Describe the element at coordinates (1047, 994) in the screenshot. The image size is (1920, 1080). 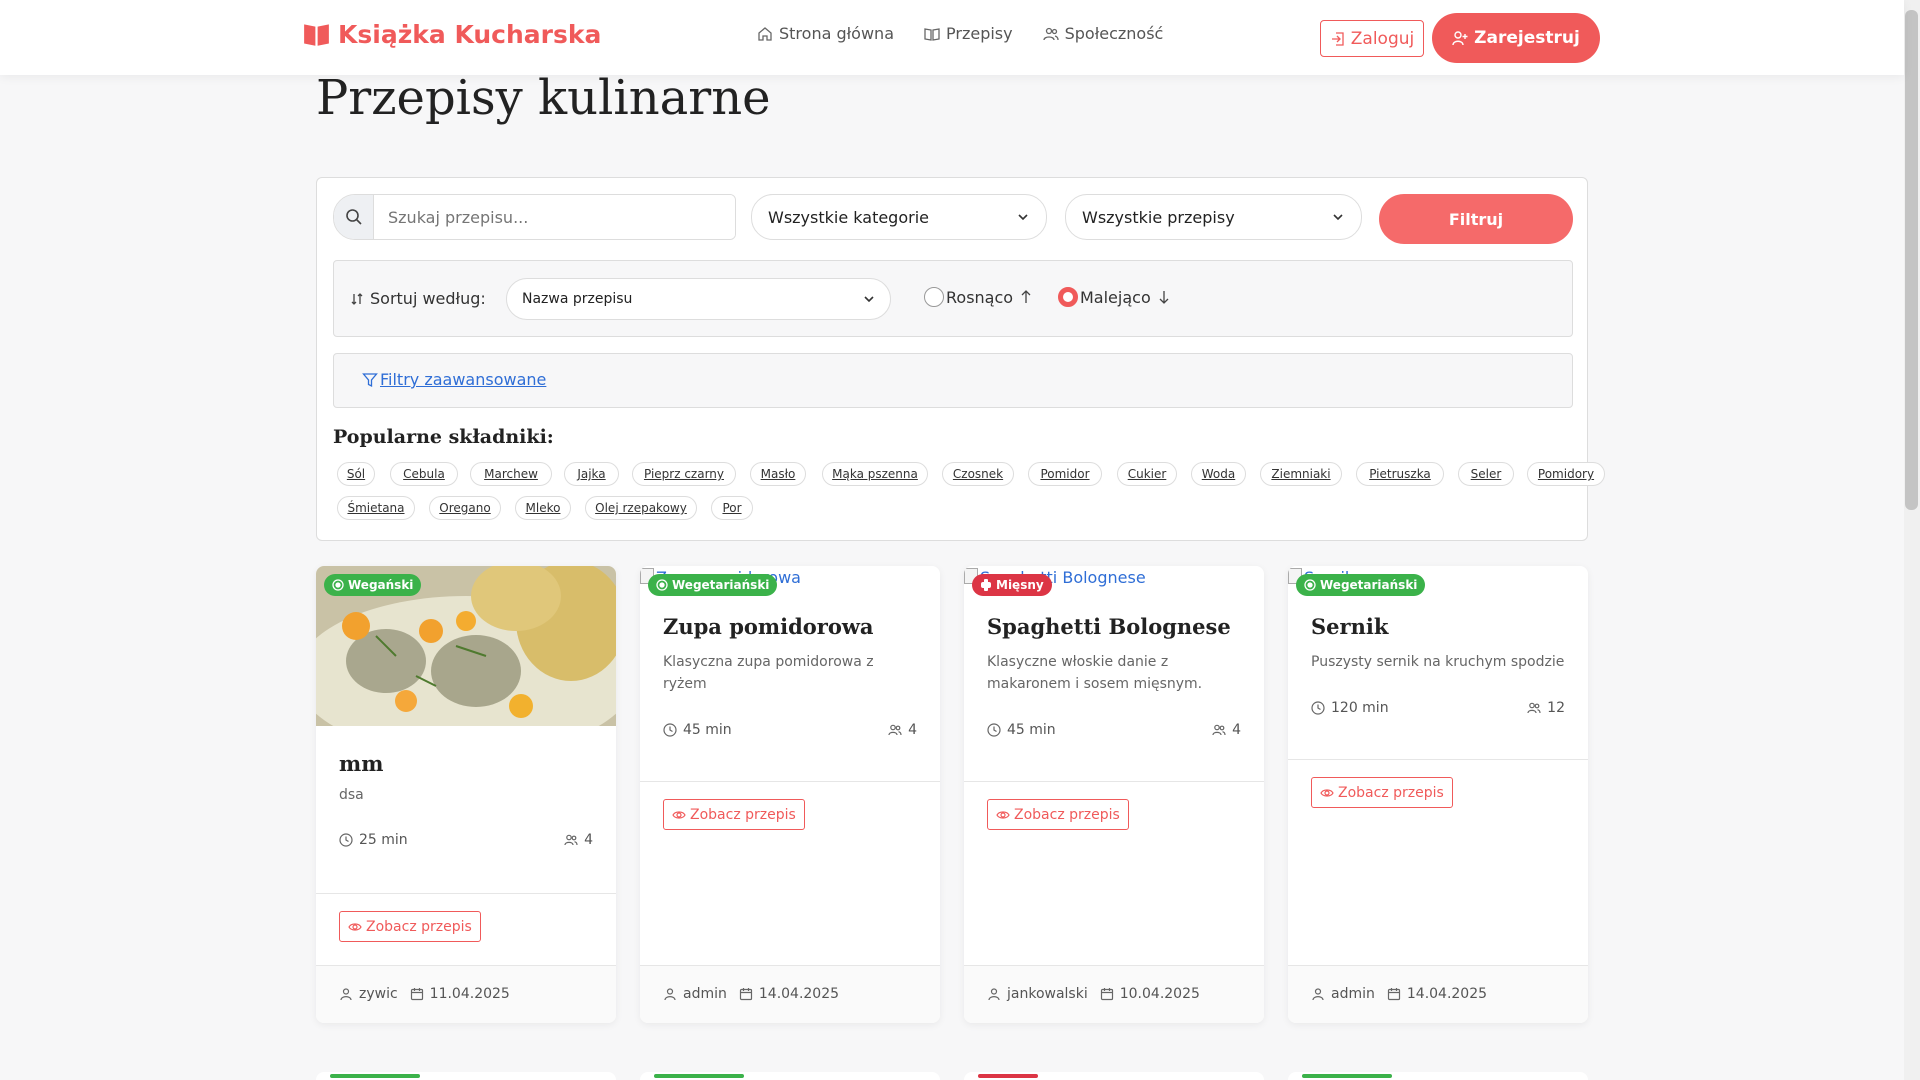
I see `author-name: jankowalski` at that location.